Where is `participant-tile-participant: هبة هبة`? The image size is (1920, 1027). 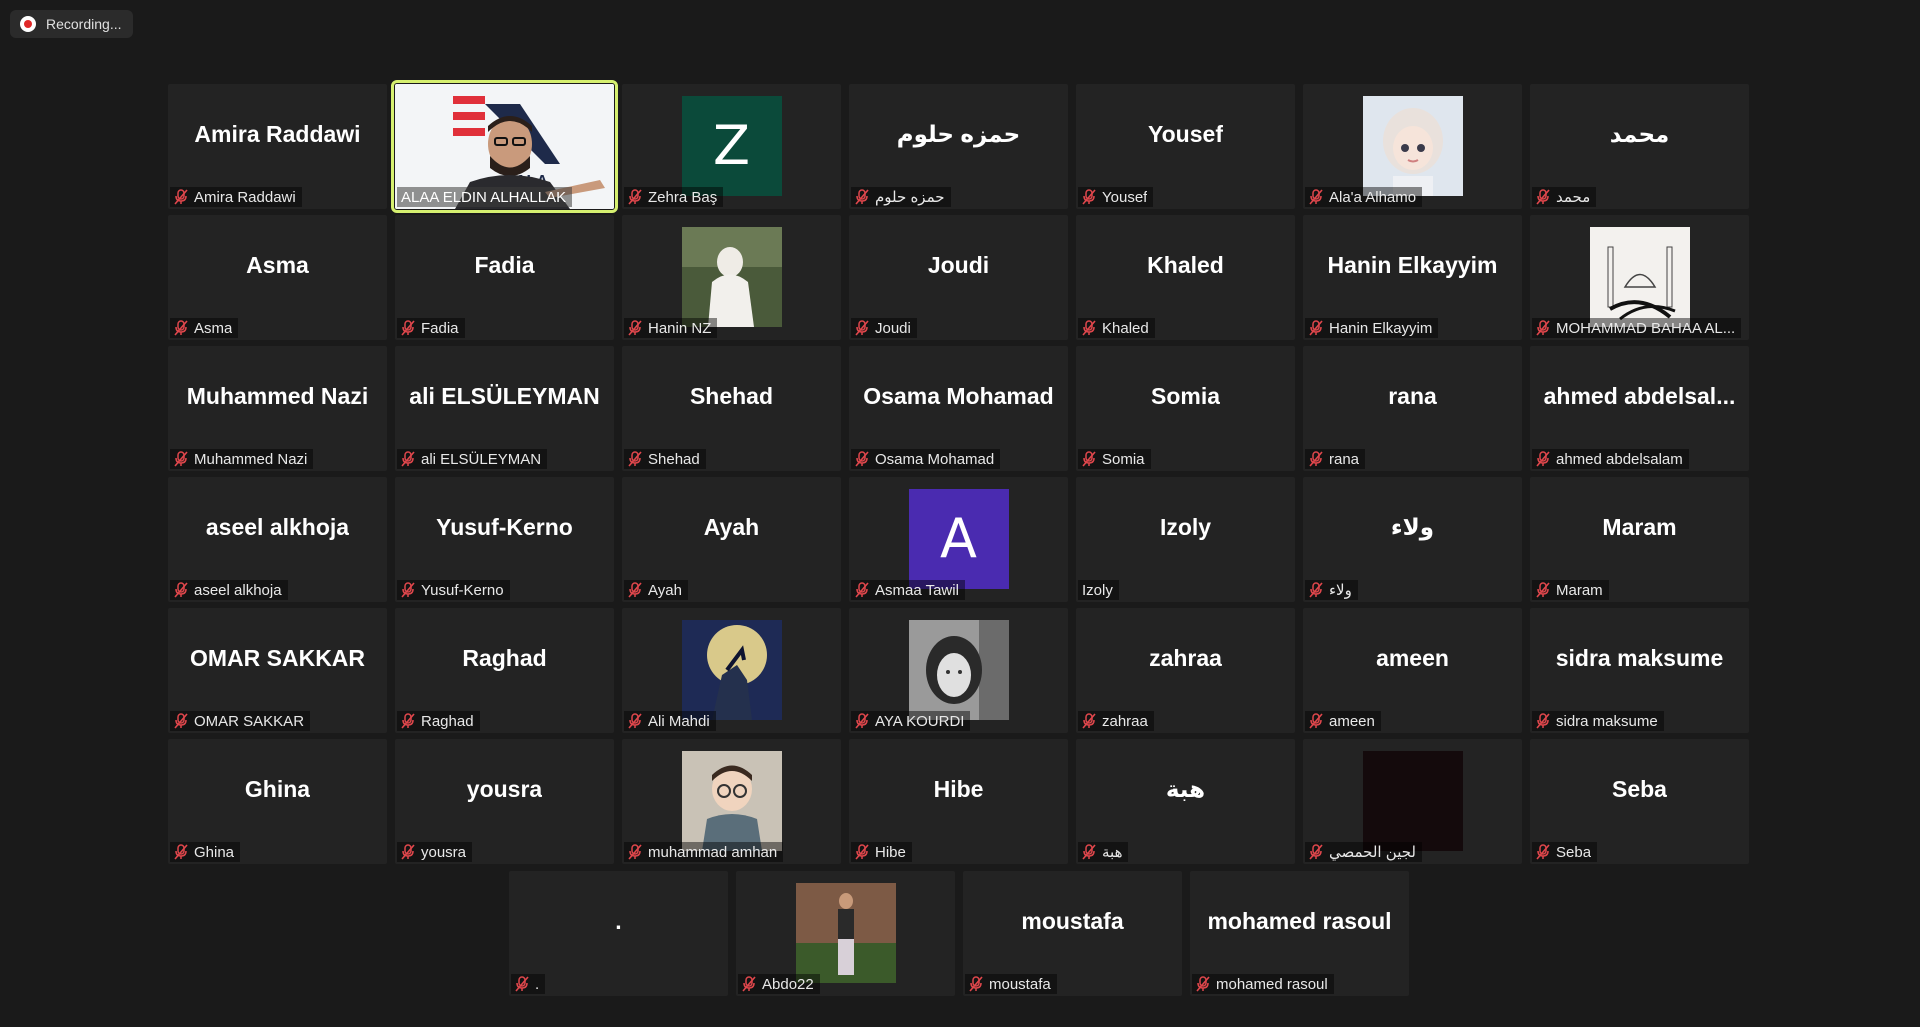
participant-tile-participant: هبة هبة is located at coordinates (1185, 801).